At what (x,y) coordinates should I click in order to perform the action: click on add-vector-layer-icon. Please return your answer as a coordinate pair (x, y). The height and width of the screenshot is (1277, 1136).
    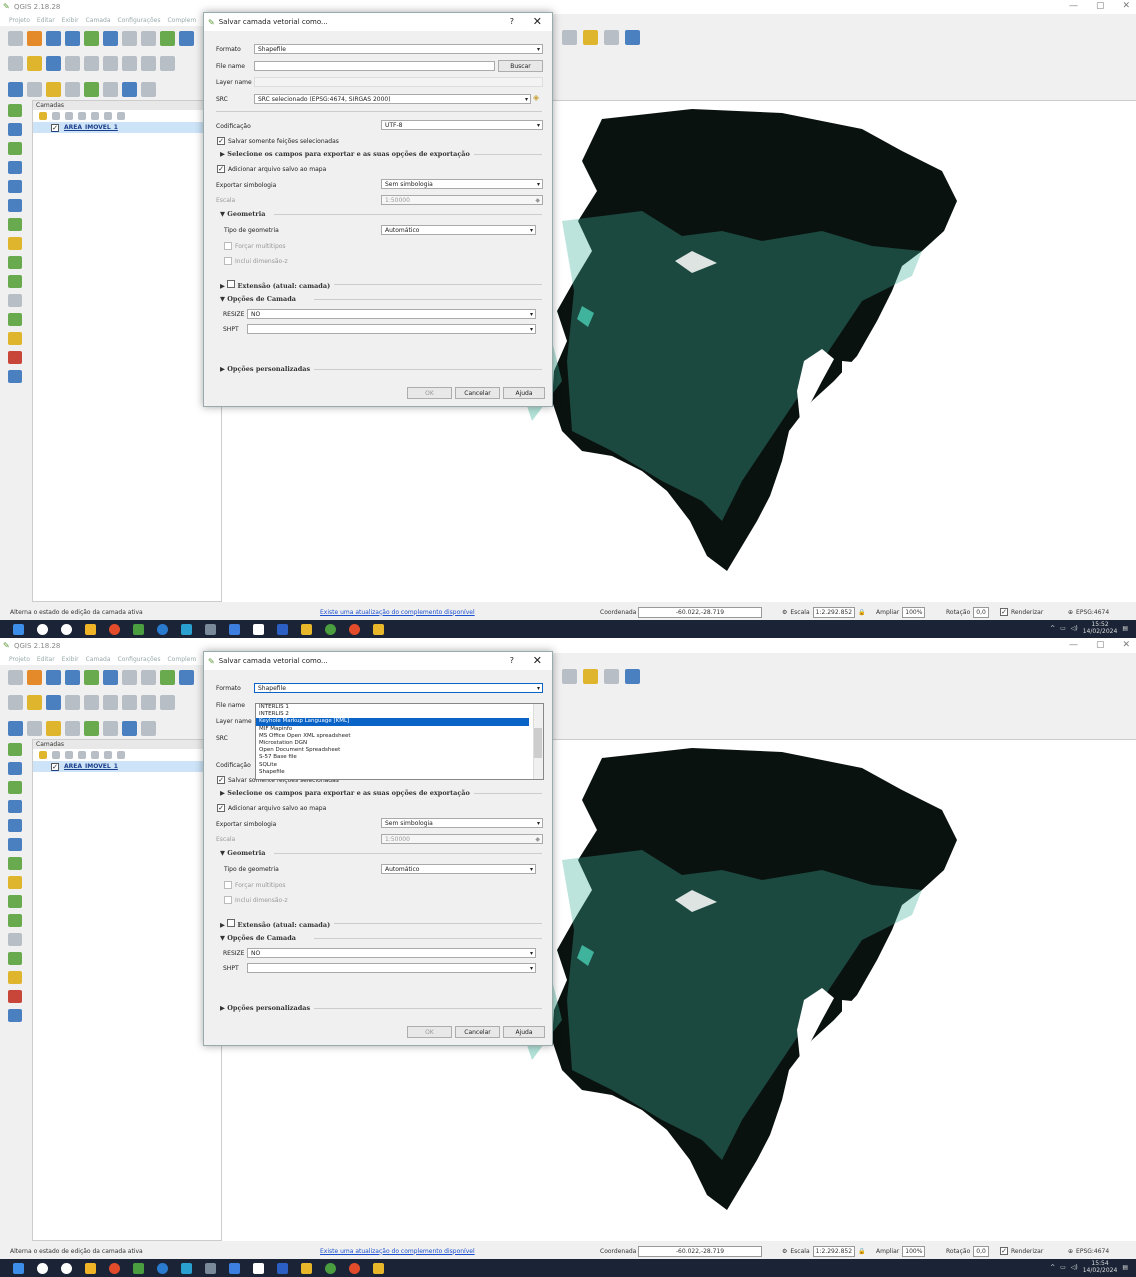
    Looking at the image, I should click on (15, 110).